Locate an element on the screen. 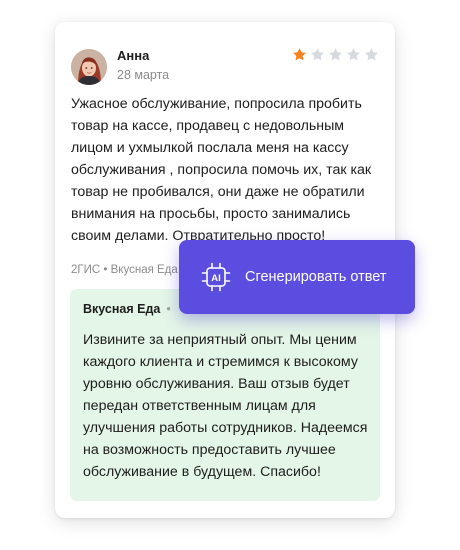 This screenshot has height=550, width=460. ai-chip-icon: AI is located at coordinates (216, 277).